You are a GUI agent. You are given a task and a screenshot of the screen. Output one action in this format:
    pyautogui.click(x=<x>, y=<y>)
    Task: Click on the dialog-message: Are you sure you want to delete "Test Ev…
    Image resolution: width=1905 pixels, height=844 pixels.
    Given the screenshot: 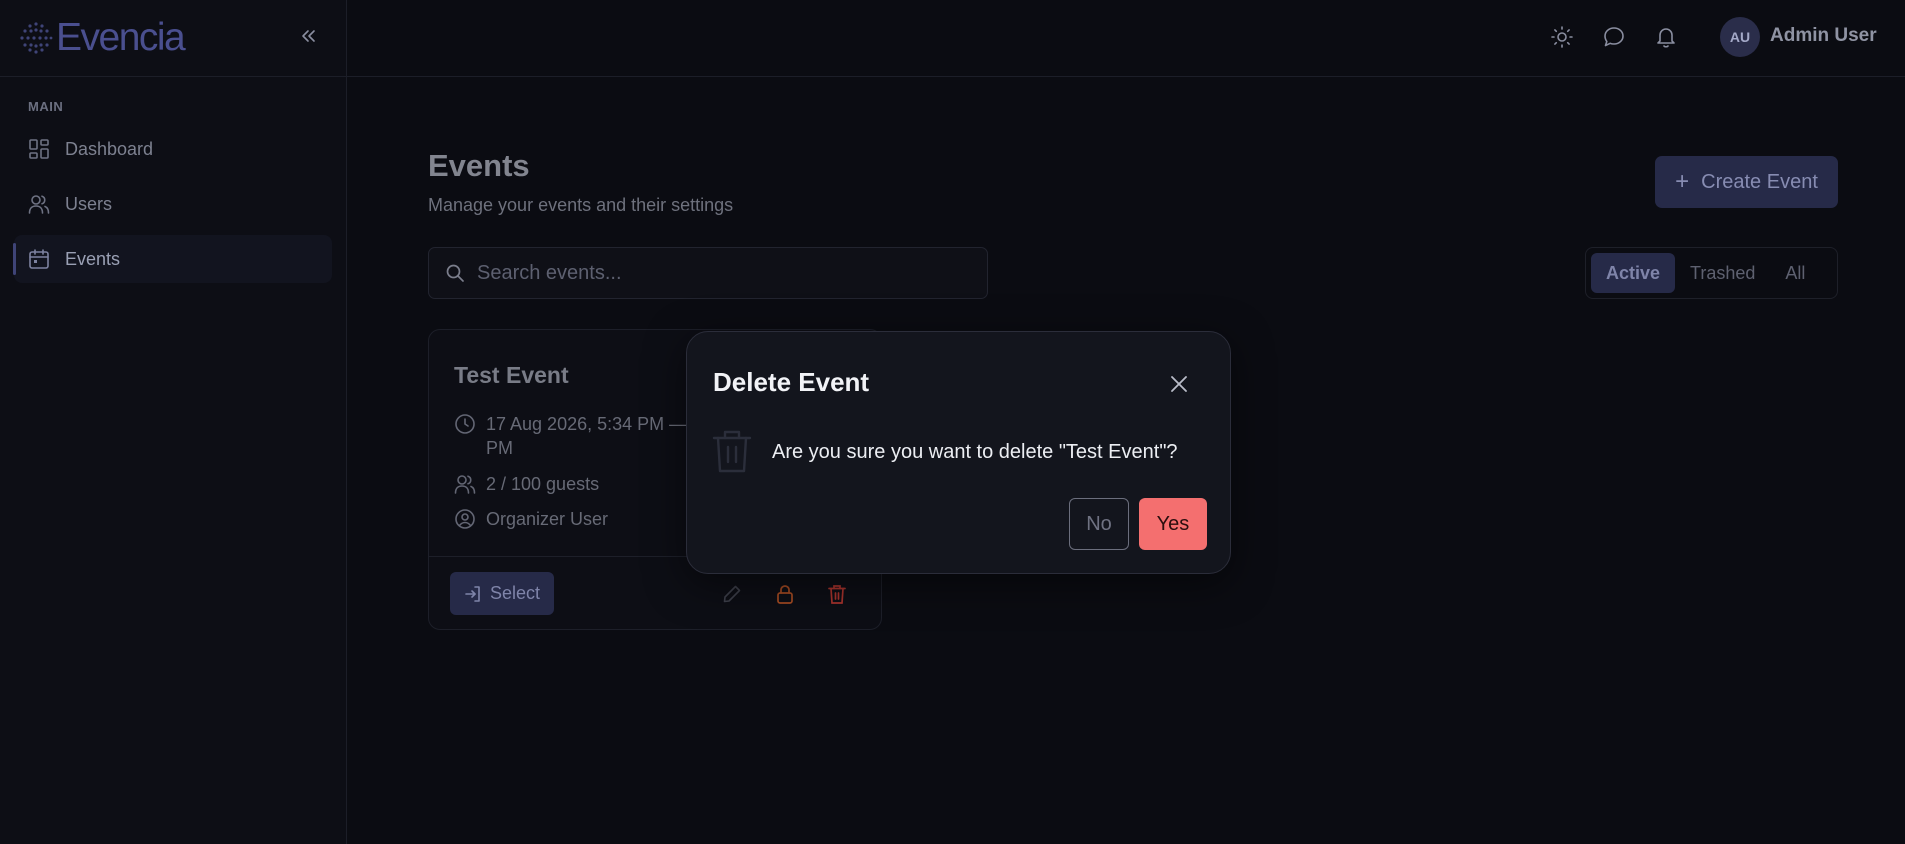 What is the action you would take?
    pyautogui.click(x=975, y=452)
    